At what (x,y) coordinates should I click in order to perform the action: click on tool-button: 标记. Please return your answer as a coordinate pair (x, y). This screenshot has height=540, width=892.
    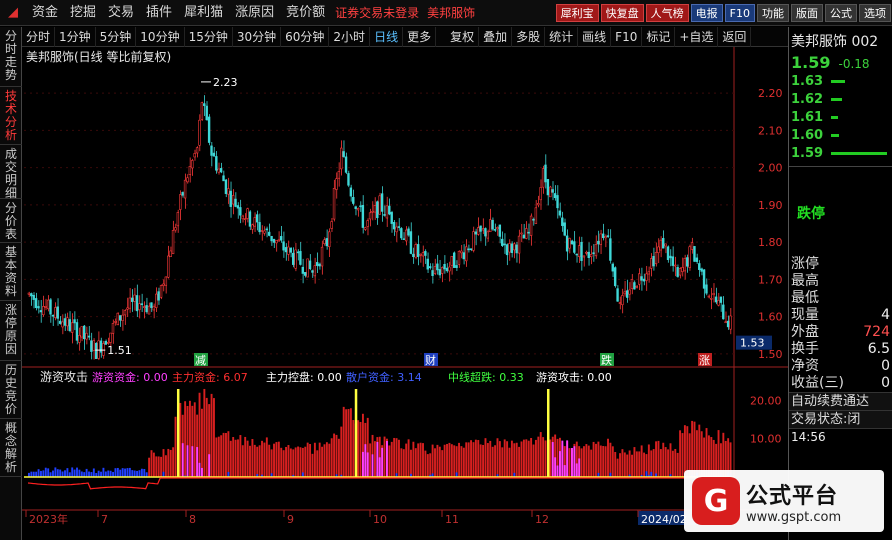
    Looking at the image, I should click on (659, 36).